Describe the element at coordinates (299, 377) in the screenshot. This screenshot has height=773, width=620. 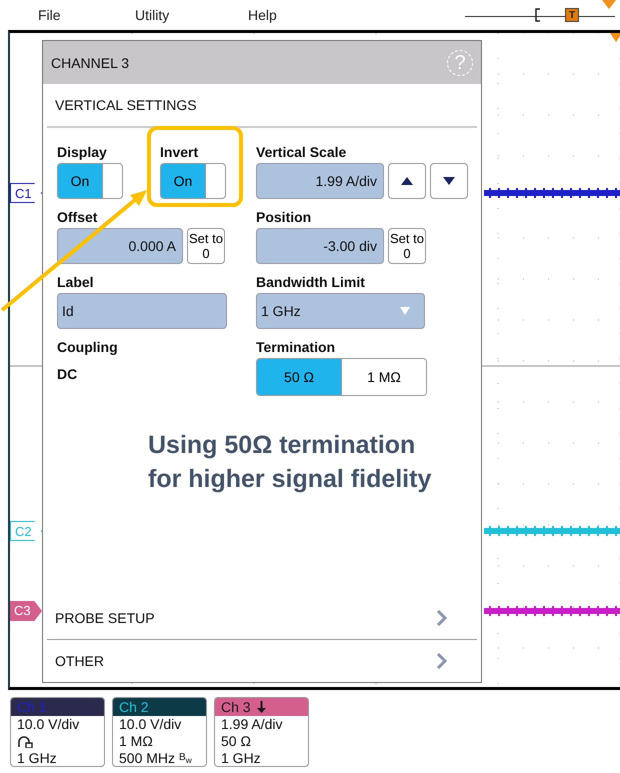
I see `segment-option: 50 Ω` at that location.